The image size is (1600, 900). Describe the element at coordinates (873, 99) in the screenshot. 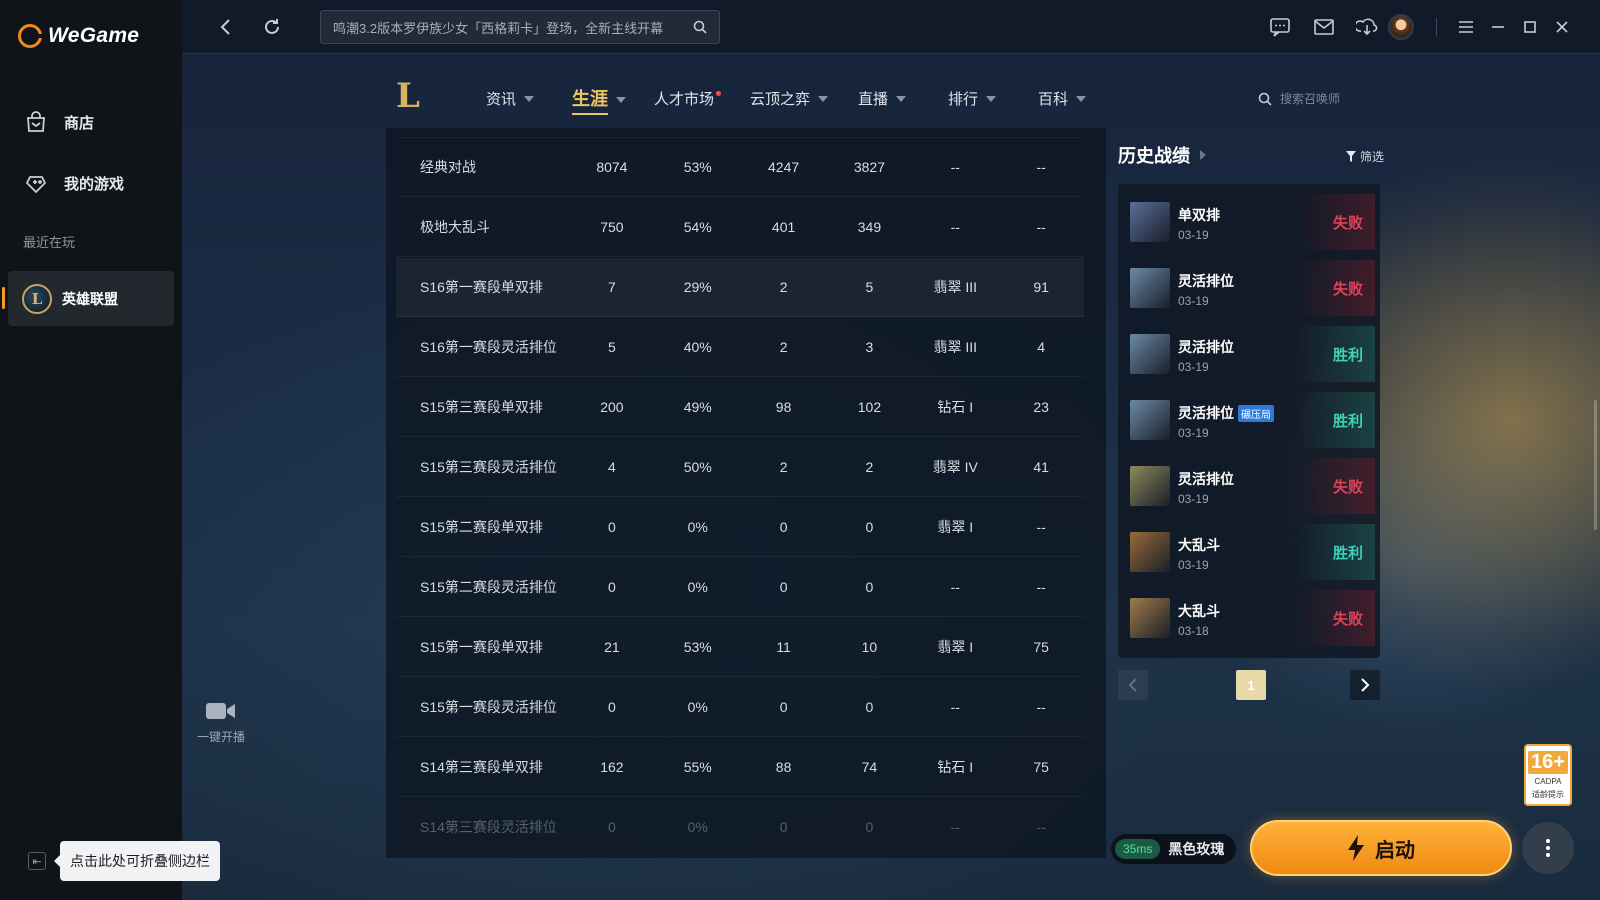

I see `tab-label: 直播` at that location.